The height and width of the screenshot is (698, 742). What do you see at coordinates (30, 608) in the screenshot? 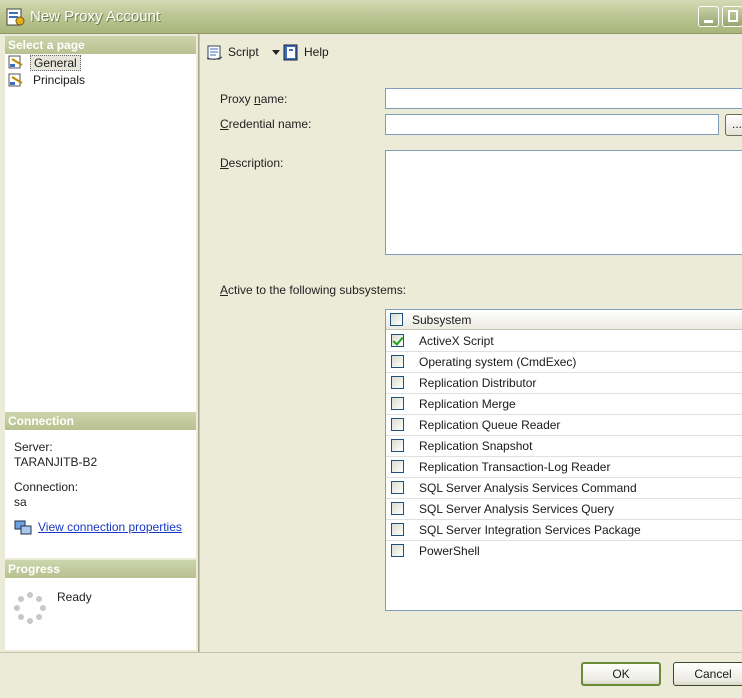
I see `progress-spinner-icon` at bounding box center [30, 608].